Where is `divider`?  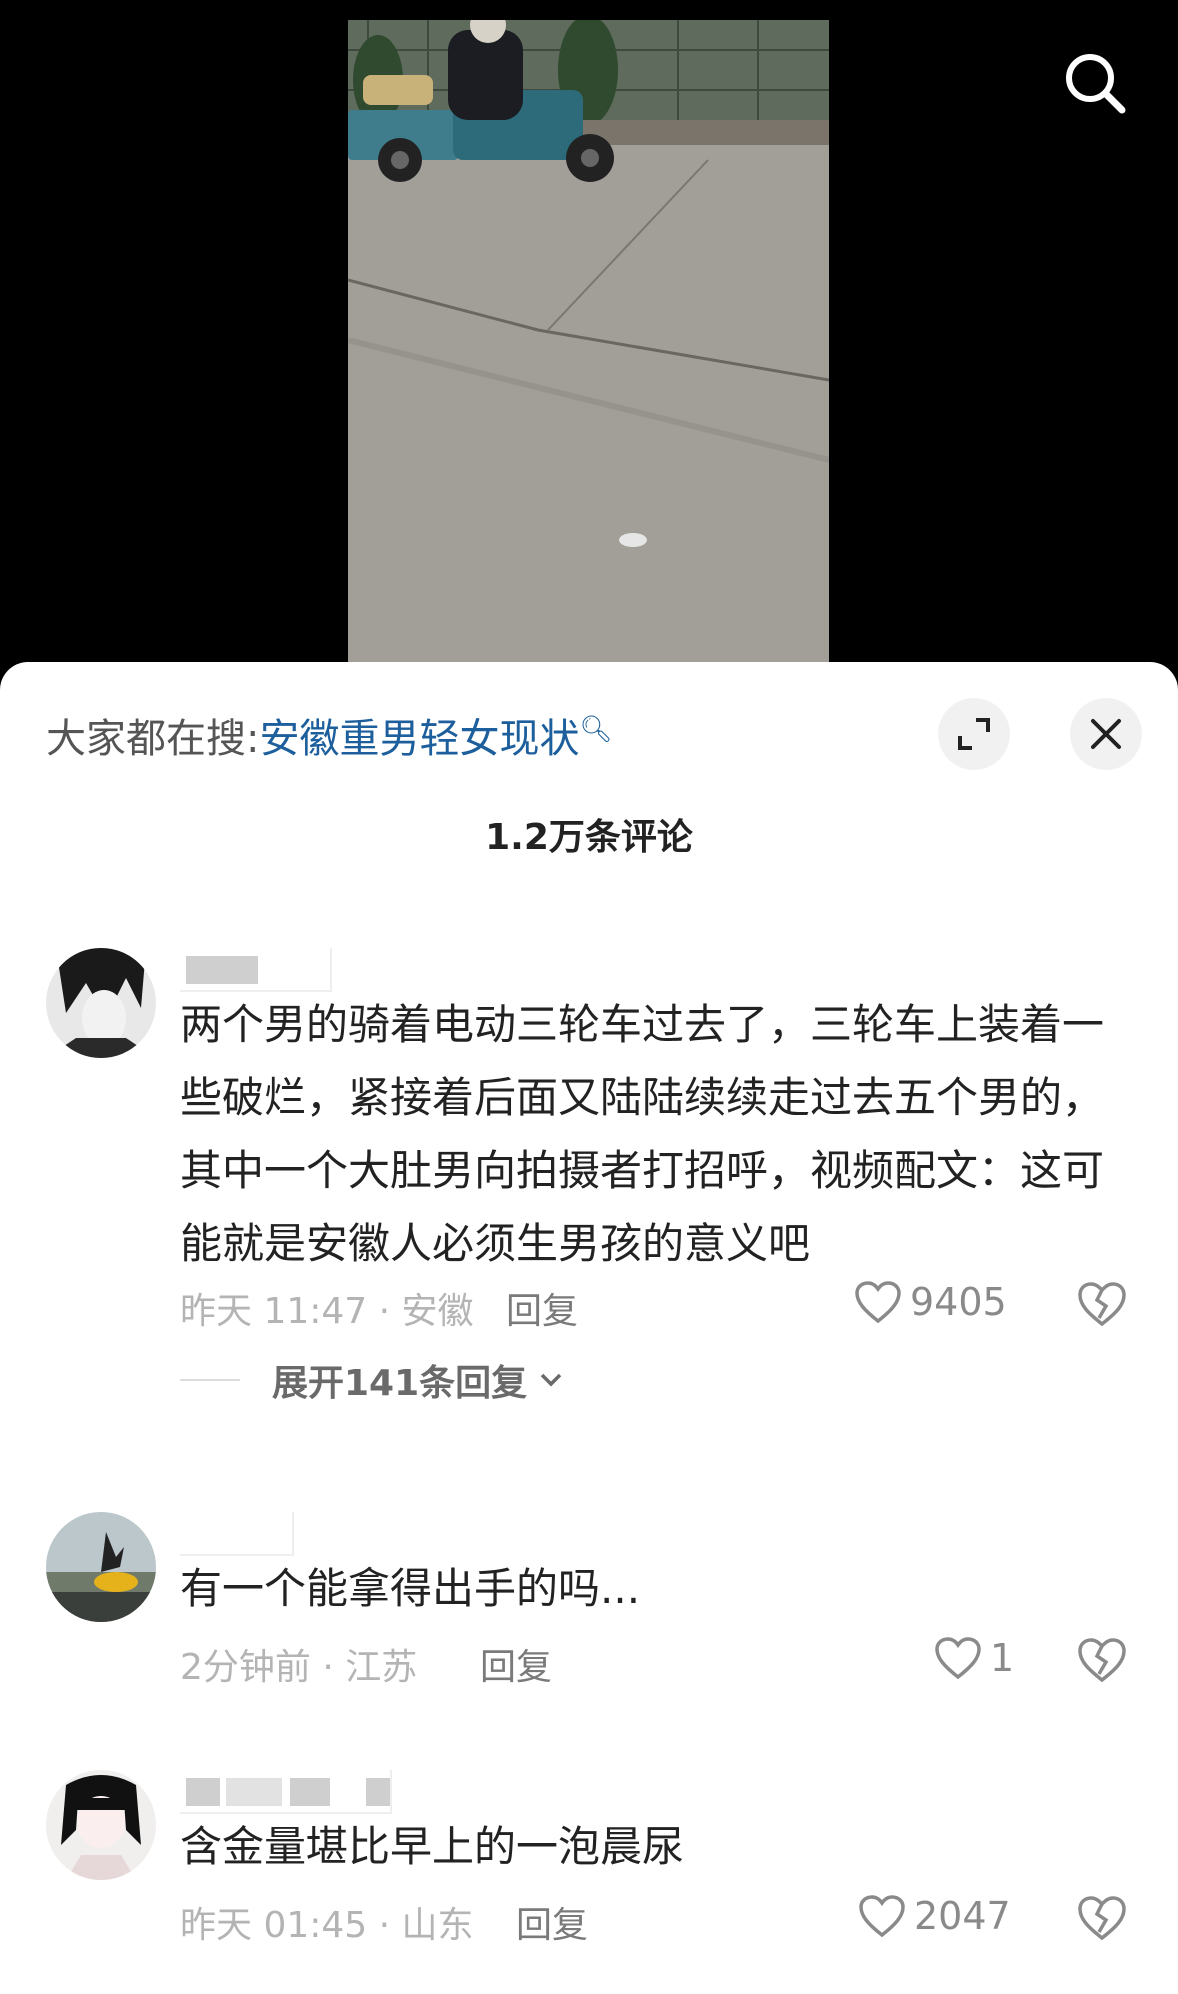 divider is located at coordinates (210, 1380).